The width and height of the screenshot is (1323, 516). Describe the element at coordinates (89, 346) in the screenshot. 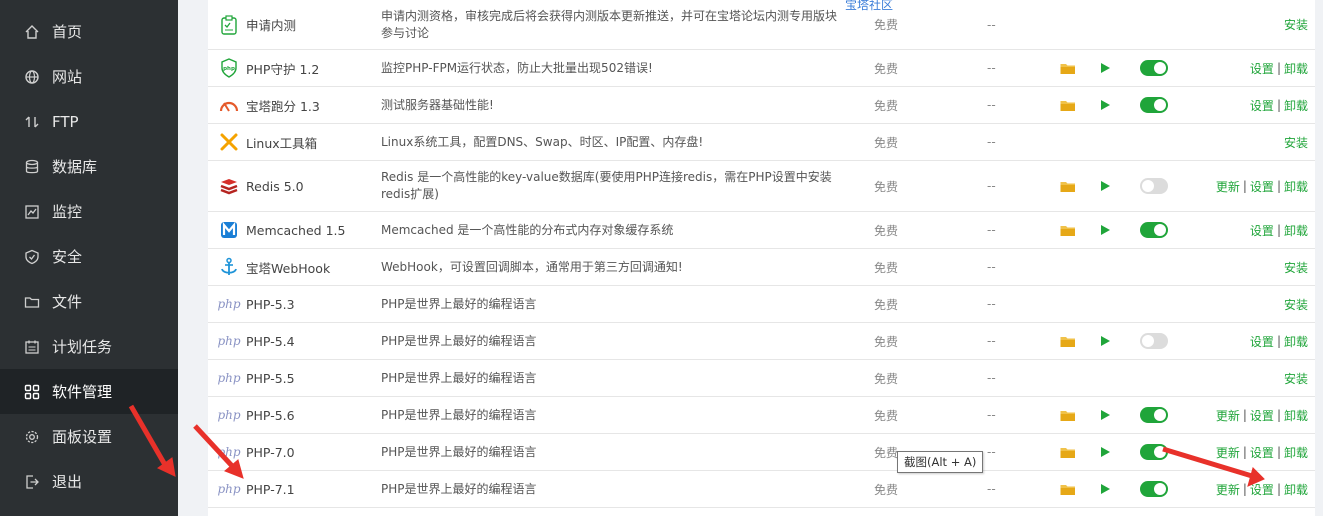

I see `sidebar-item-7: 计划任务` at that location.